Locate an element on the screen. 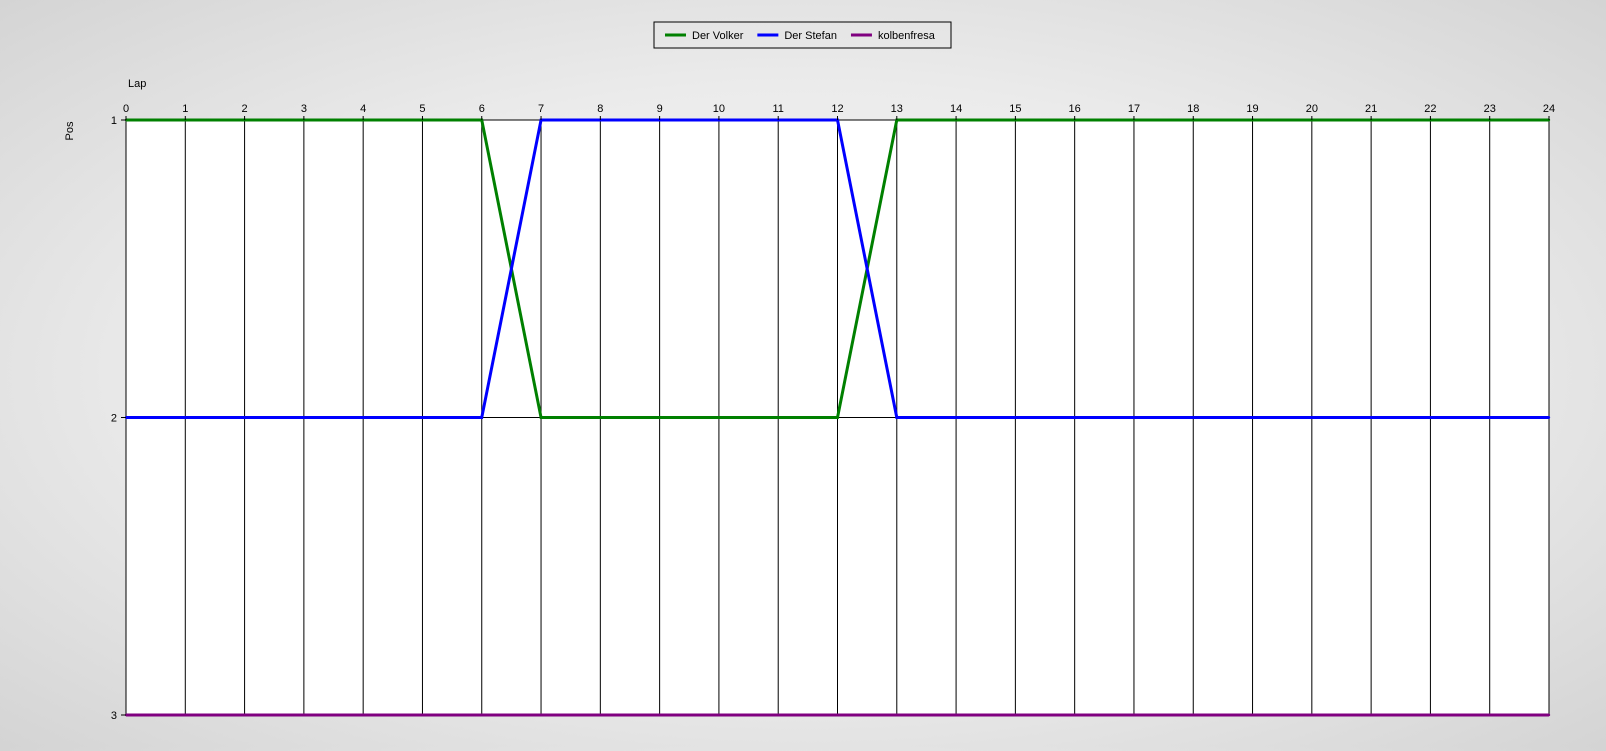 The image size is (1606, 751). legend-label: kolbenfresa is located at coordinates (907, 36).